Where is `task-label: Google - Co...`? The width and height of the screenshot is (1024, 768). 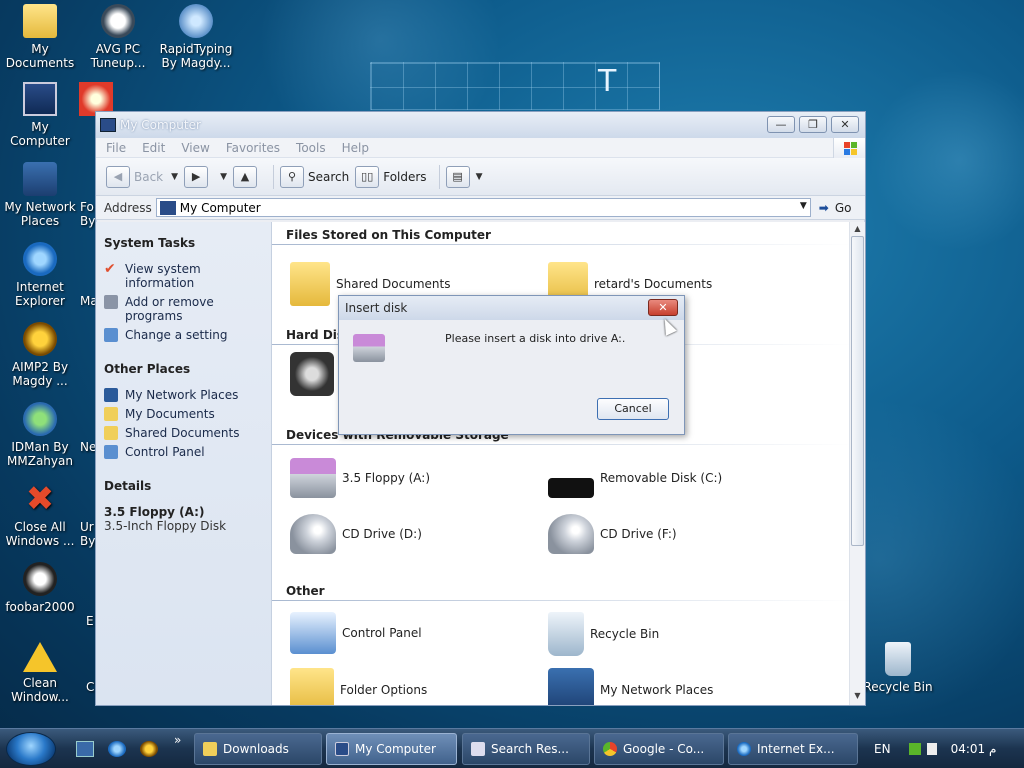
task-label: Google - Co... is located at coordinates (664, 749).